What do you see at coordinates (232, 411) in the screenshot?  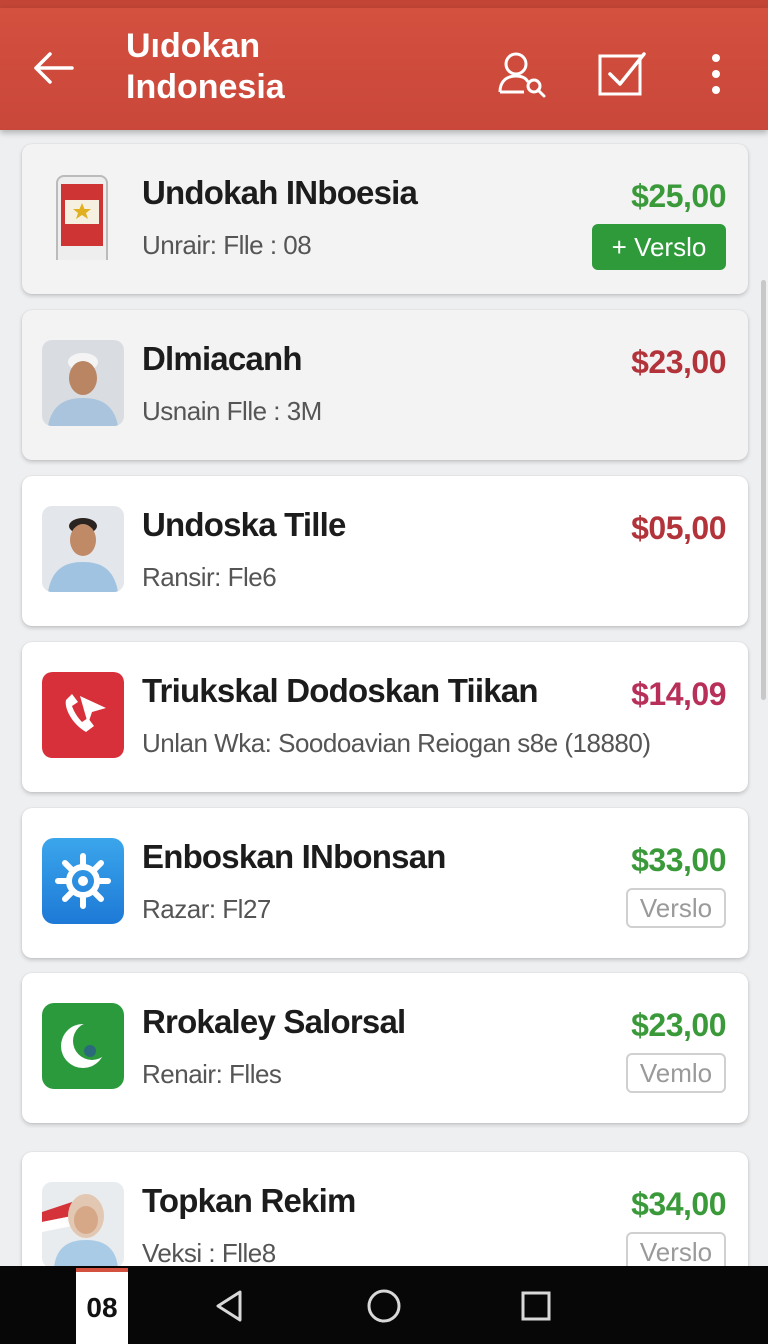 I see `item-subtitle: Usnain Flle : 3M` at bounding box center [232, 411].